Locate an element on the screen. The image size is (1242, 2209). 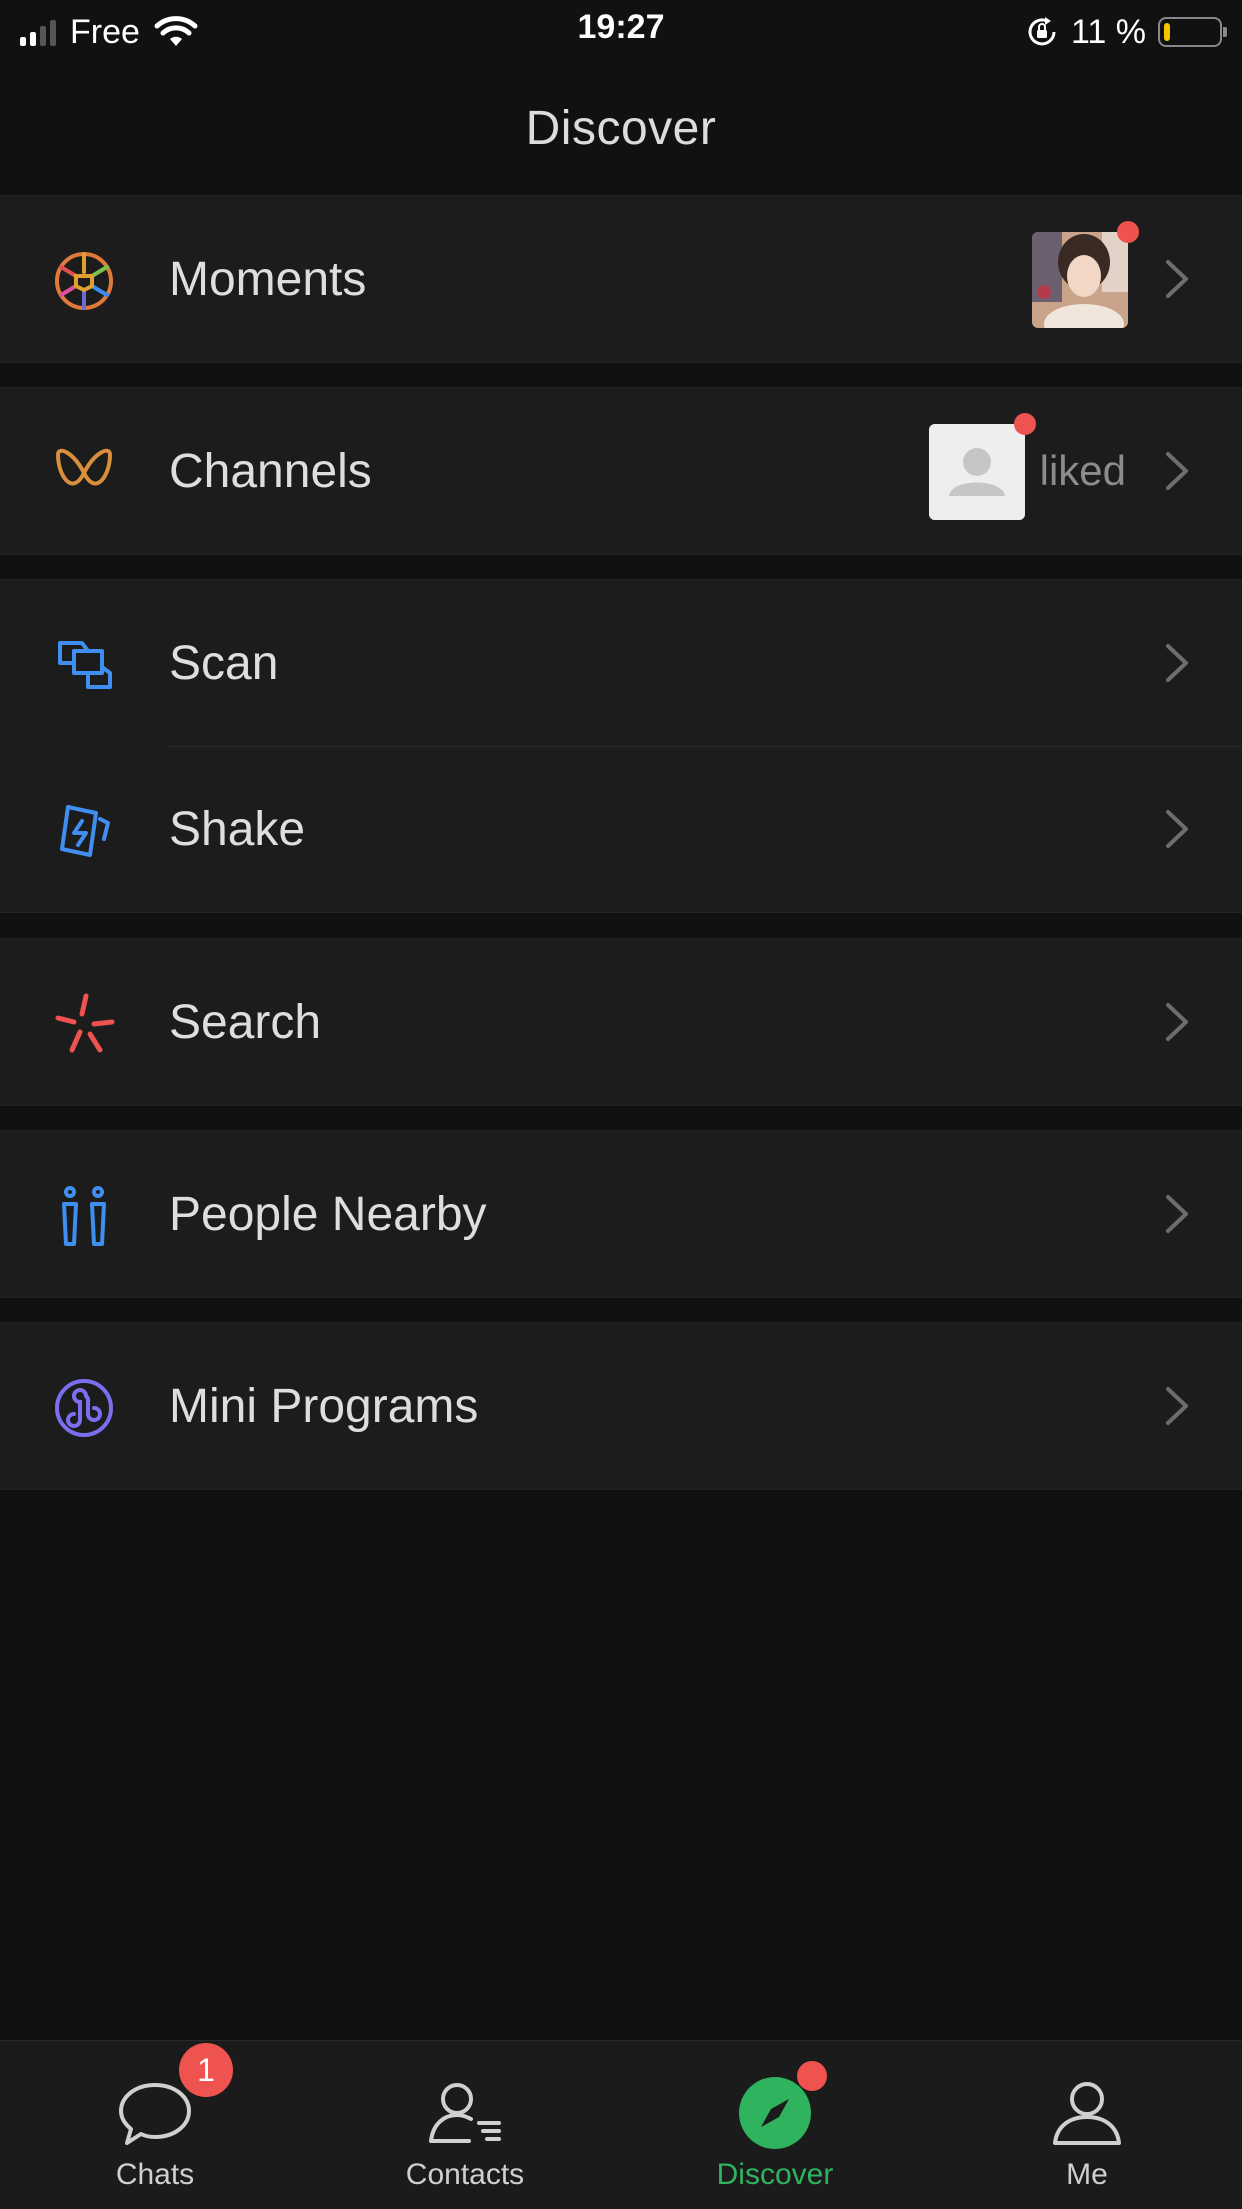
group-channels: Channels liked is located at coordinates (621, 471).